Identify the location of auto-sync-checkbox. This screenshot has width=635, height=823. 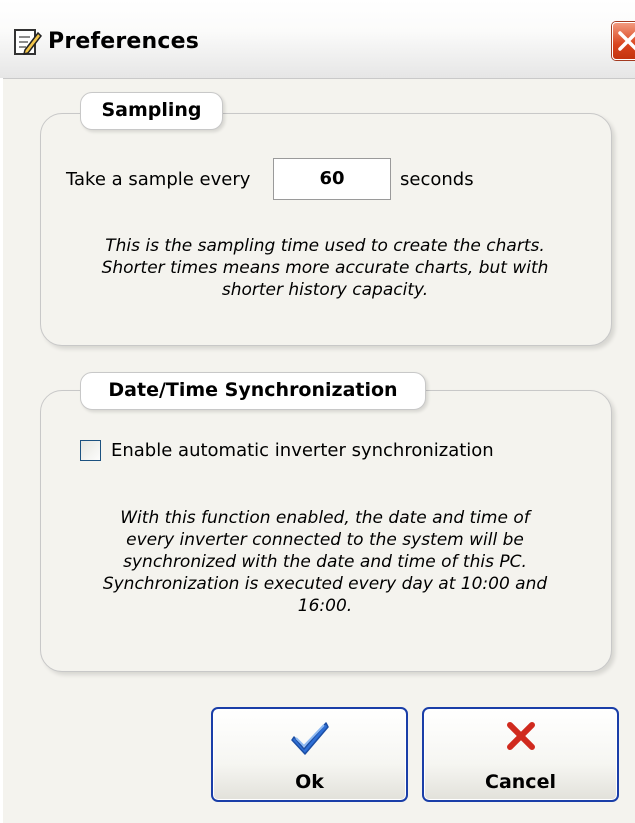
(90, 450).